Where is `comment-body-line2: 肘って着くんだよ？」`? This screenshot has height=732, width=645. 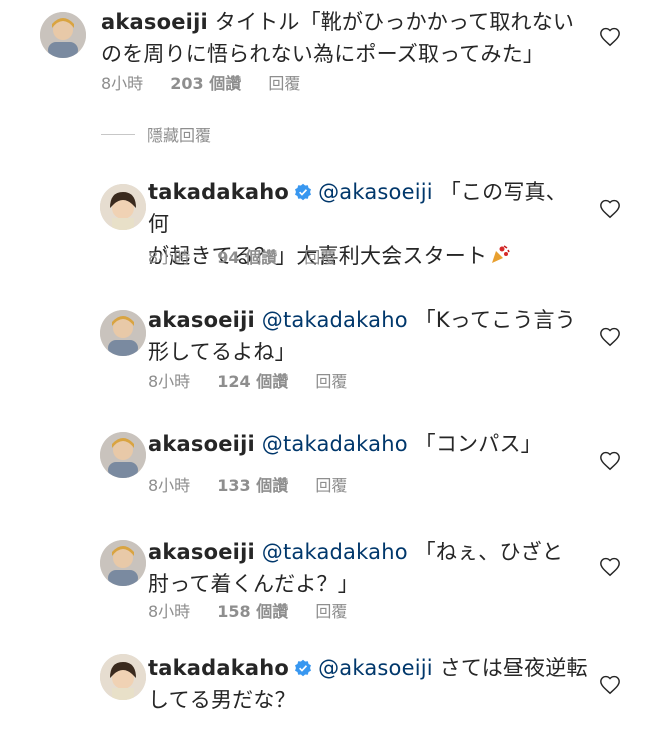 comment-body-line2: 肘って着くんだよ？」 is located at coordinates (253, 584).